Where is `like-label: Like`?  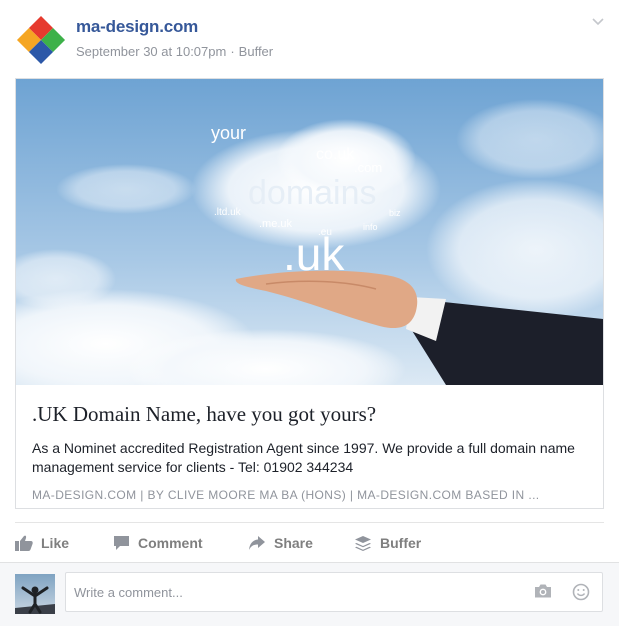
like-label: Like is located at coordinates (55, 543).